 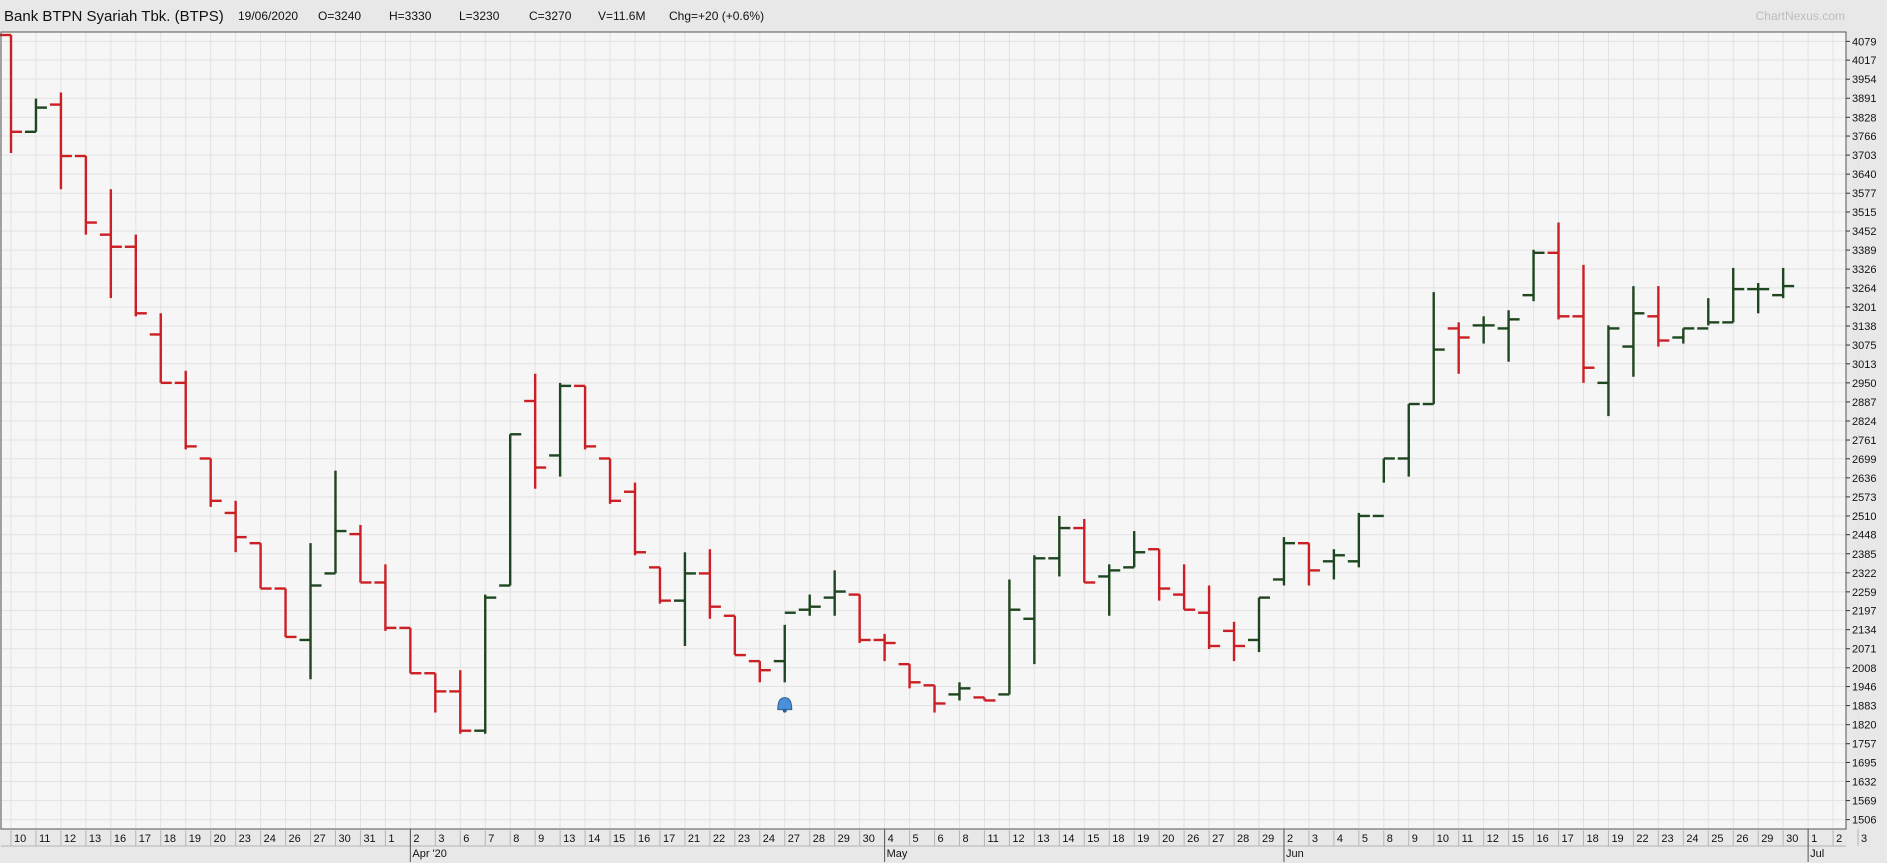 I want to click on y-tick-label: 3075, so click(x=1864, y=346).